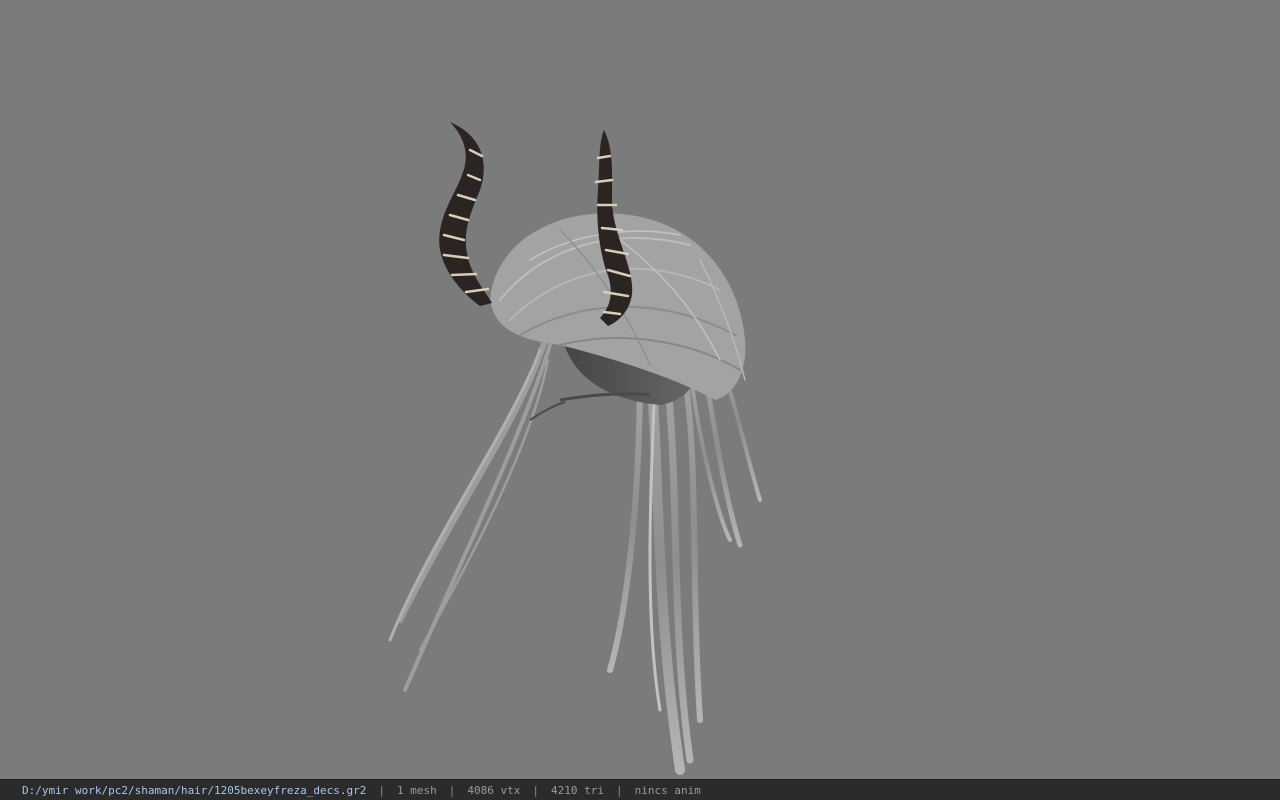 The width and height of the screenshot is (1280, 800). Describe the element at coordinates (417, 790) in the screenshot. I see `mesh-count: 1 mesh` at that location.